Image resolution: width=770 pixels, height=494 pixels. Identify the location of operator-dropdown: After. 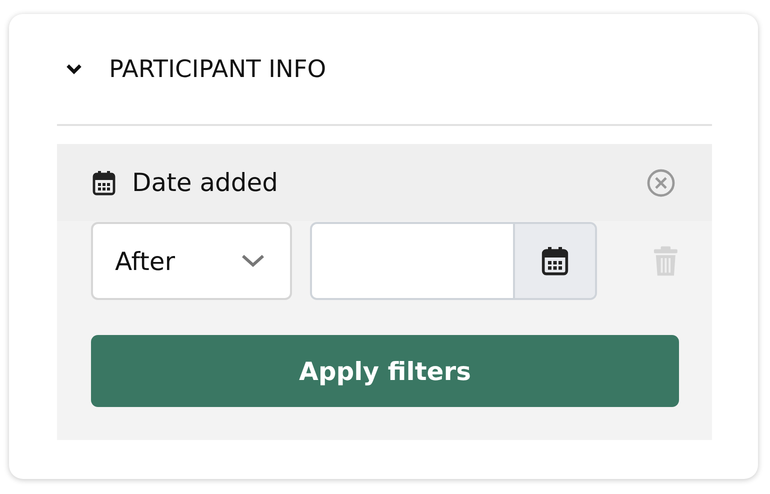
(191, 261).